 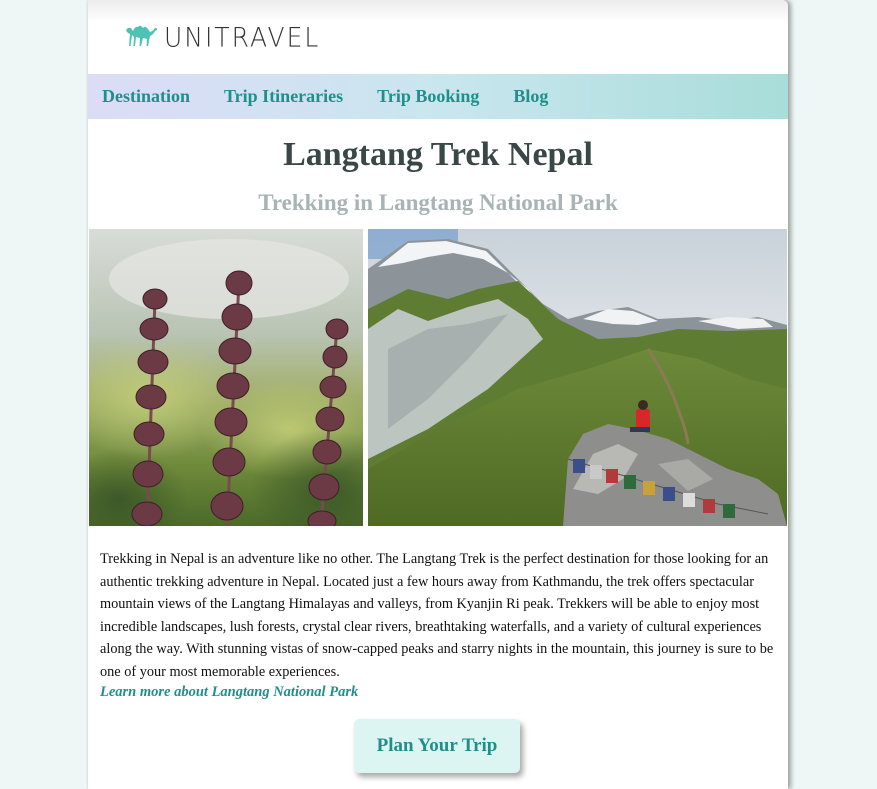 What do you see at coordinates (242, 37) in the screenshot?
I see `brand-name: UNITRAVEL` at bounding box center [242, 37].